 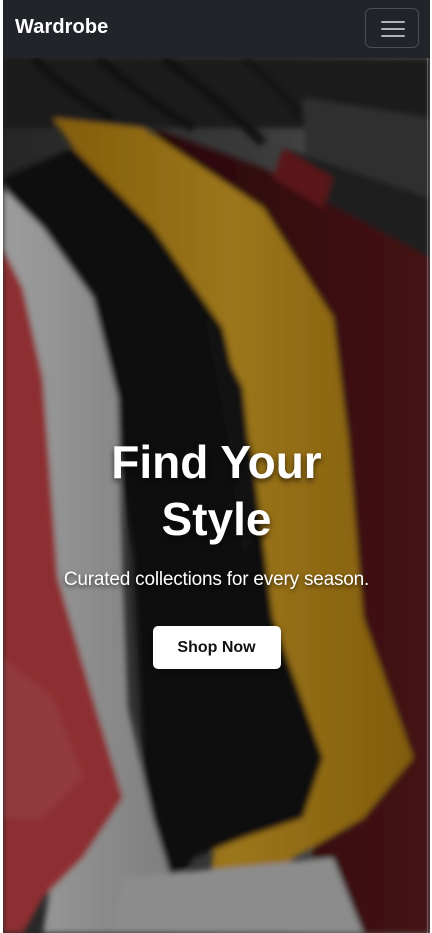 What do you see at coordinates (427, 495) in the screenshot?
I see `page-edge-divider` at bounding box center [427, 495].